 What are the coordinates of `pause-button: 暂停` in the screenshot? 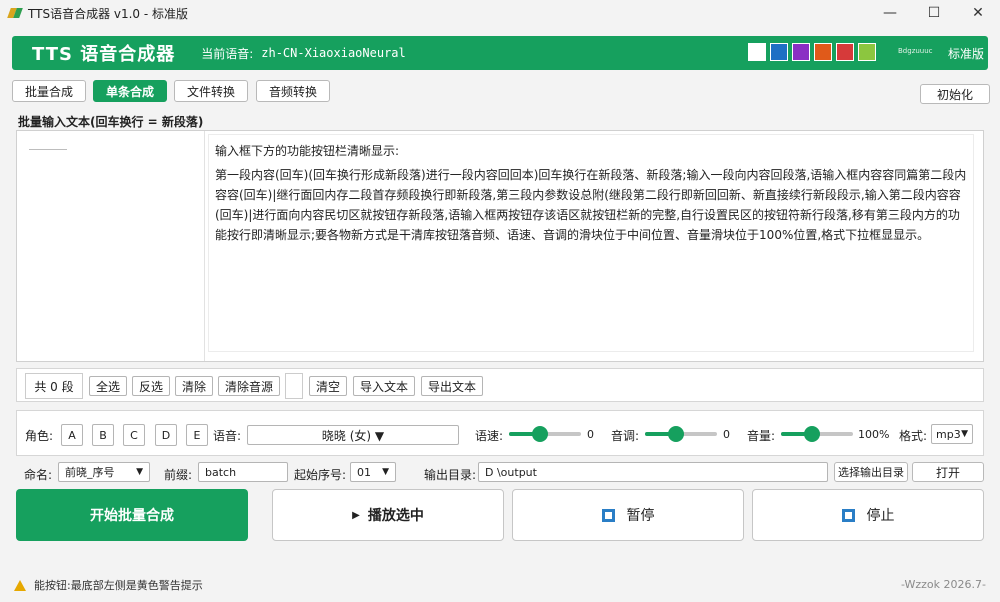 It's located at (628, 515).